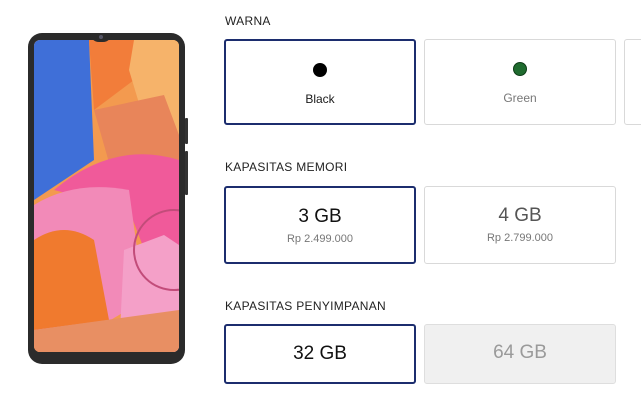 This screenshot has height=402, width=641. Describe the element at coordinates (320, 239) in the screenshot. I see `memory-price: Rp 2.499.000` at that location.